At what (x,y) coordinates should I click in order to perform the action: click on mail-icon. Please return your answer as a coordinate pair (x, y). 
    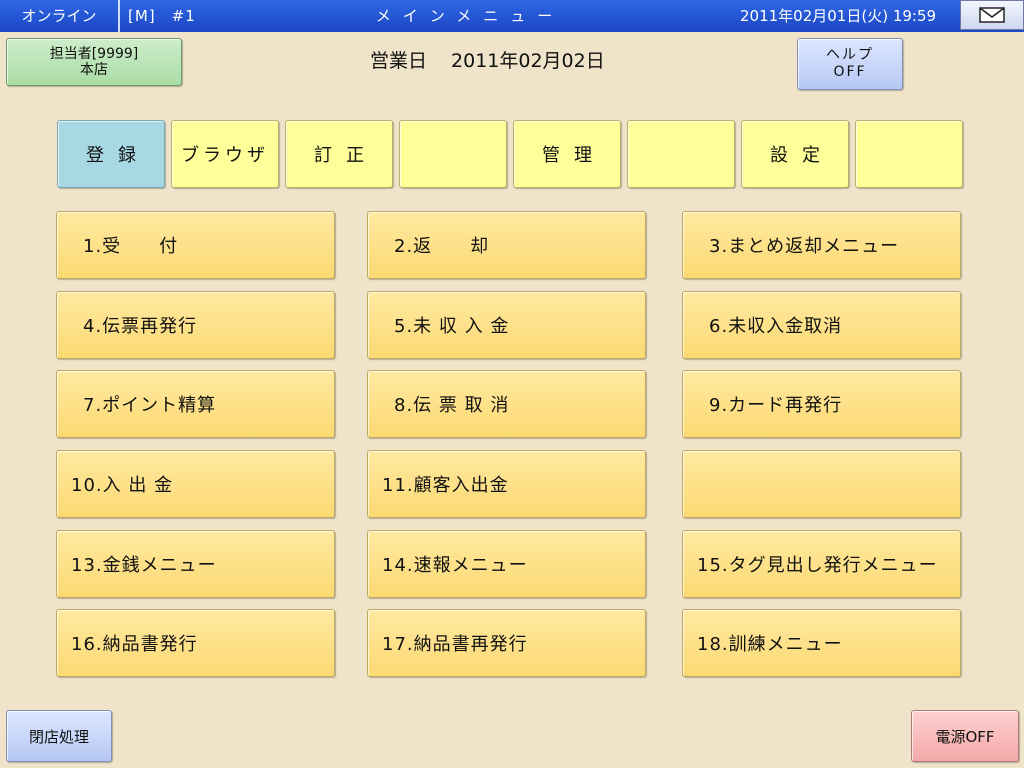
    Looking at the image, I should click on (992, 15).